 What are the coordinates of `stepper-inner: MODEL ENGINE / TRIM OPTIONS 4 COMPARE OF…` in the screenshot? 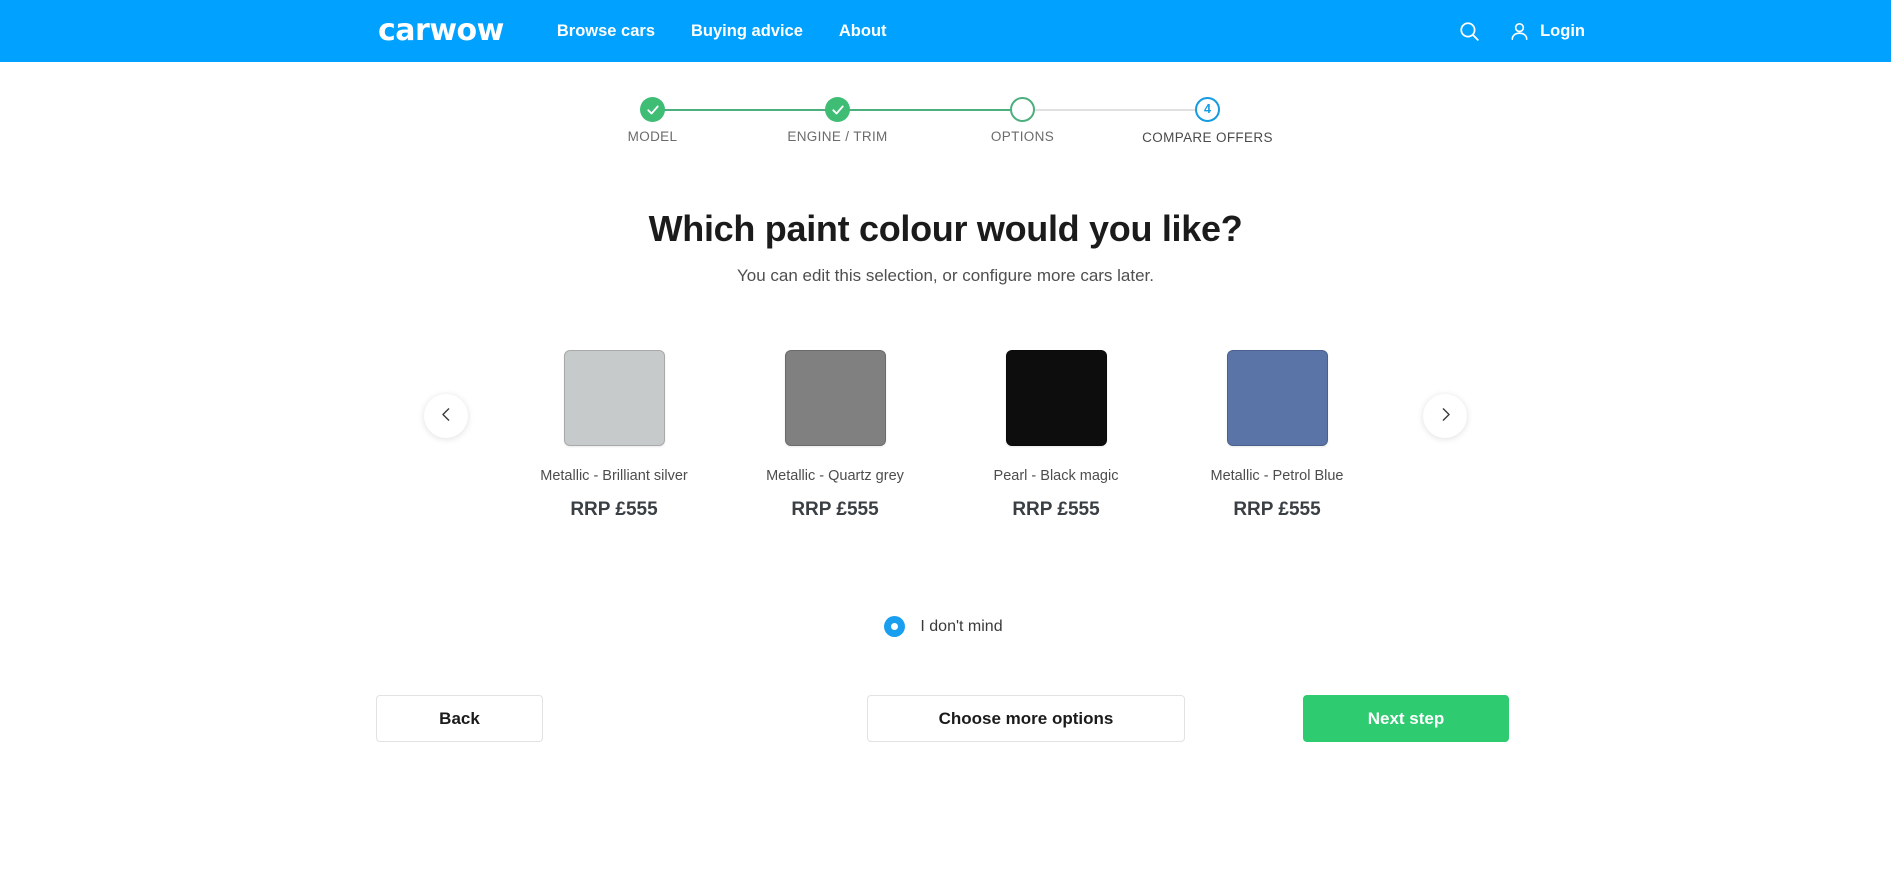 It's located at (949, 123).